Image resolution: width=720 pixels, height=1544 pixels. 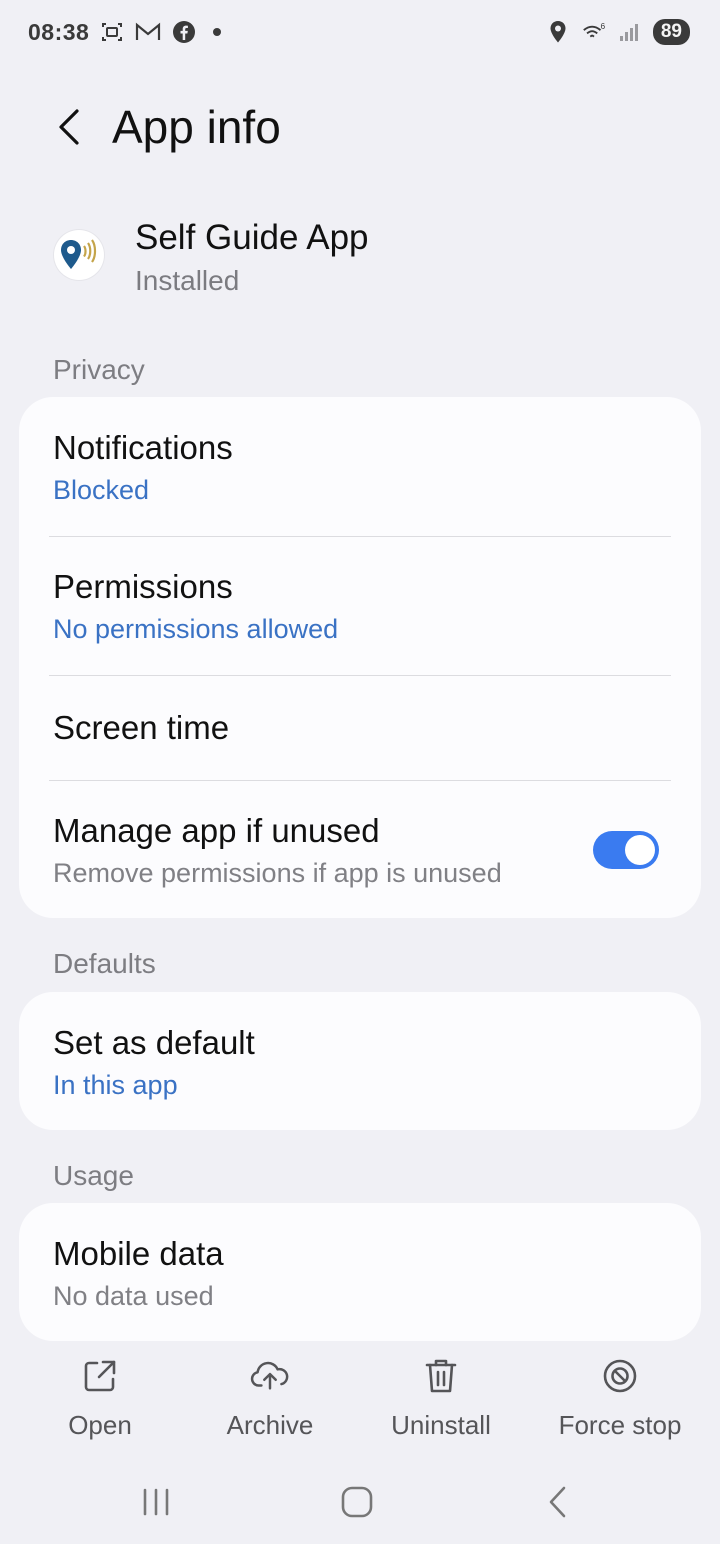 I want to click on home-icon, so click(x=357, y=1502).